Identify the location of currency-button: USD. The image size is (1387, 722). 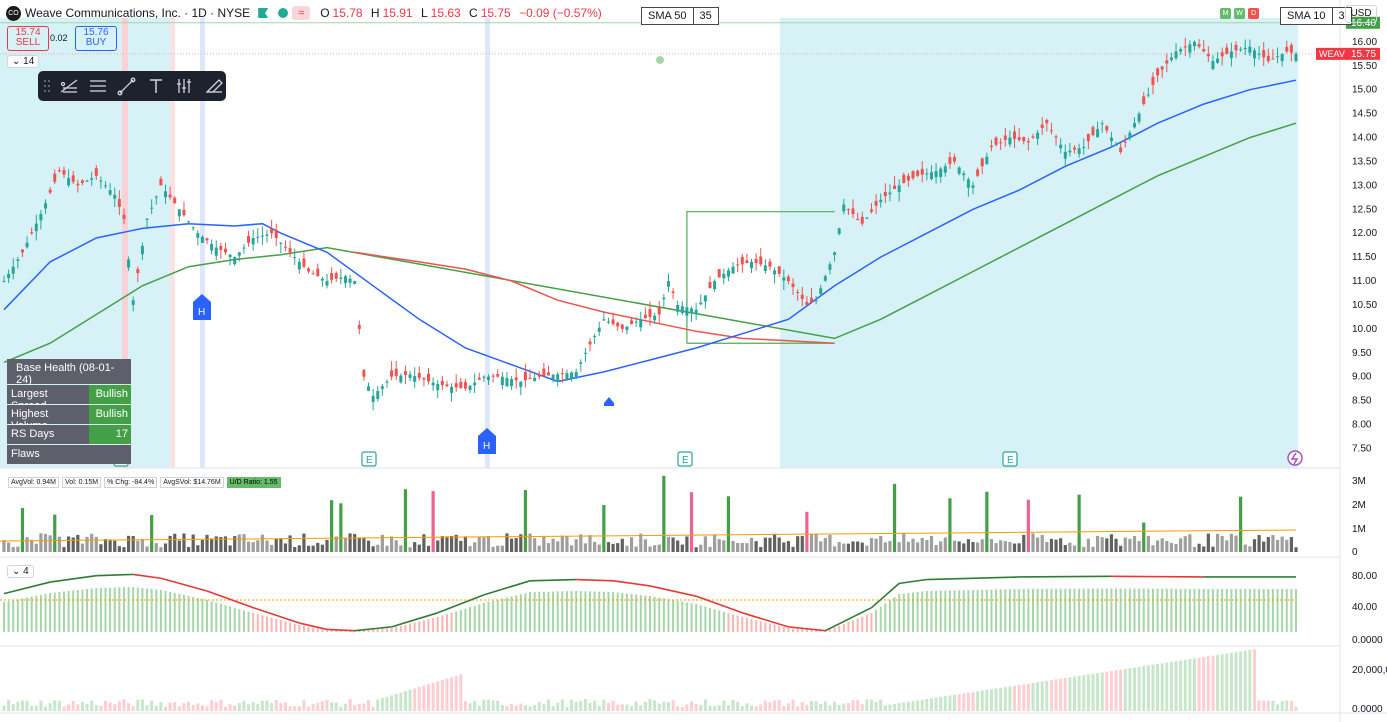
(1361, 14).